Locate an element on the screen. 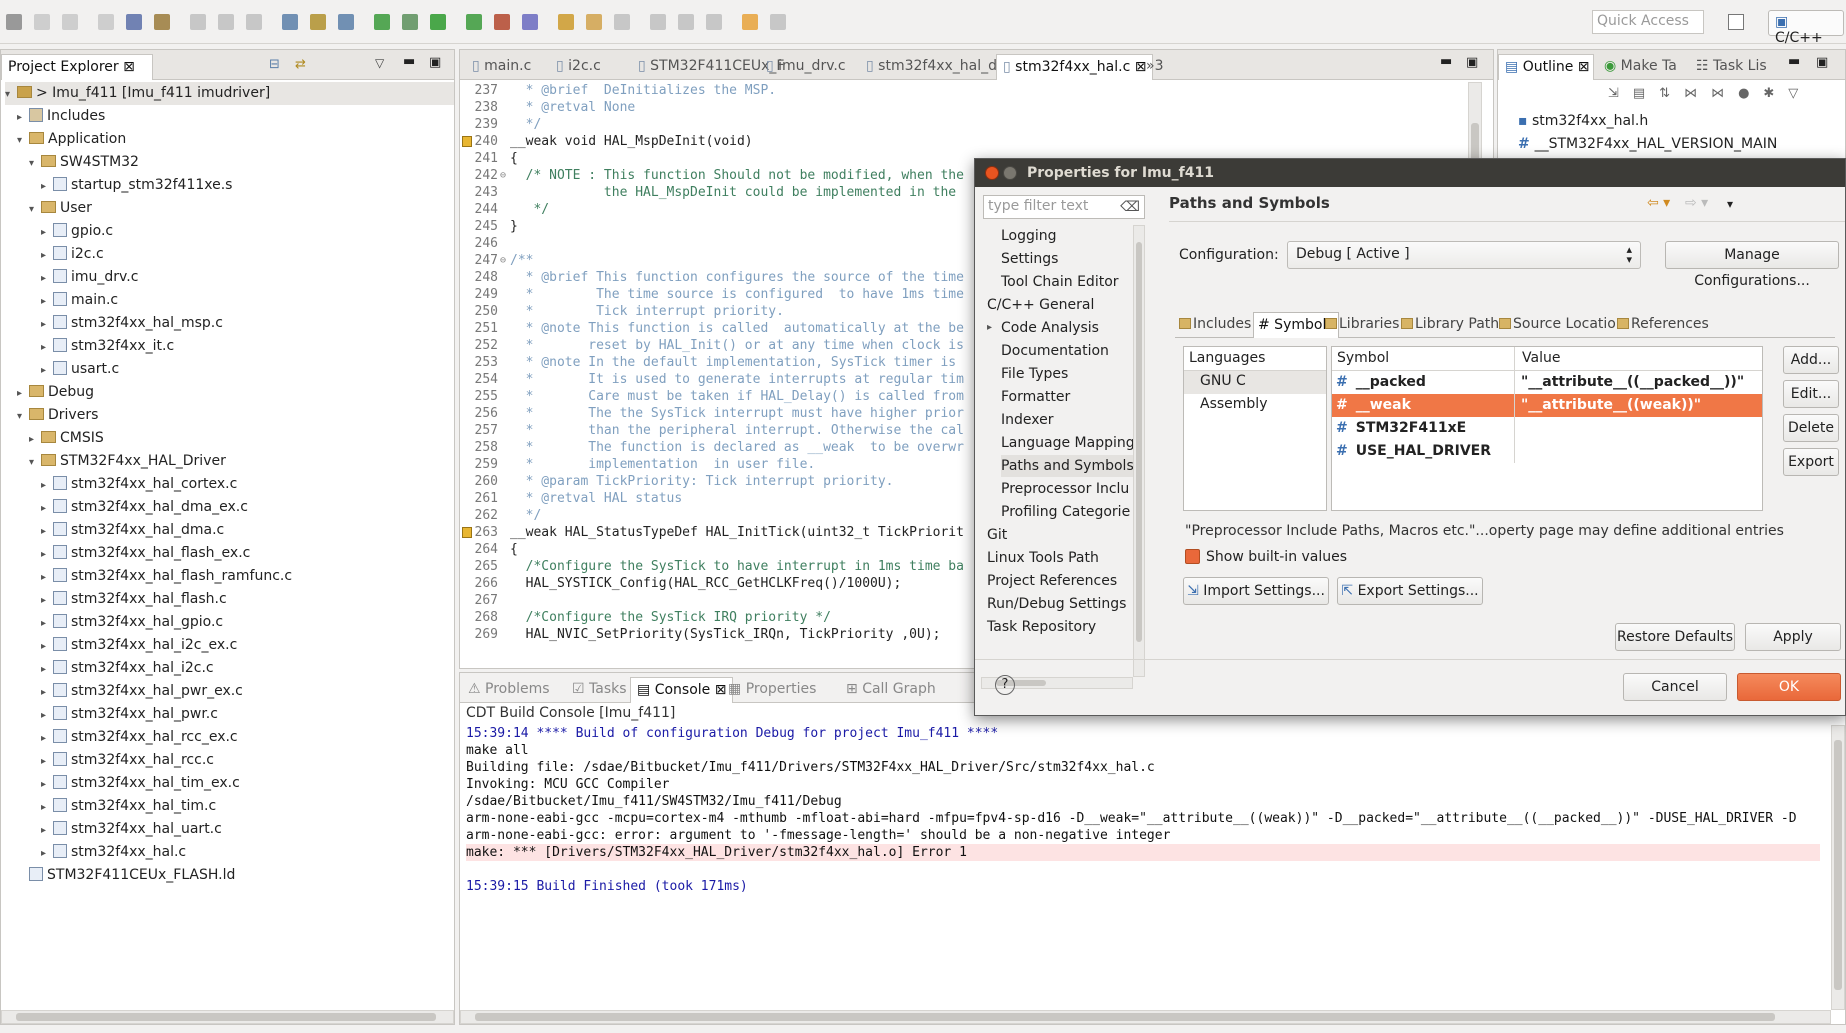 This screenshot has width=1846, height=1033. tree-item: ▸ stm32f4xx_hal_i2c_ex.c is located at coordinates (139, 645).